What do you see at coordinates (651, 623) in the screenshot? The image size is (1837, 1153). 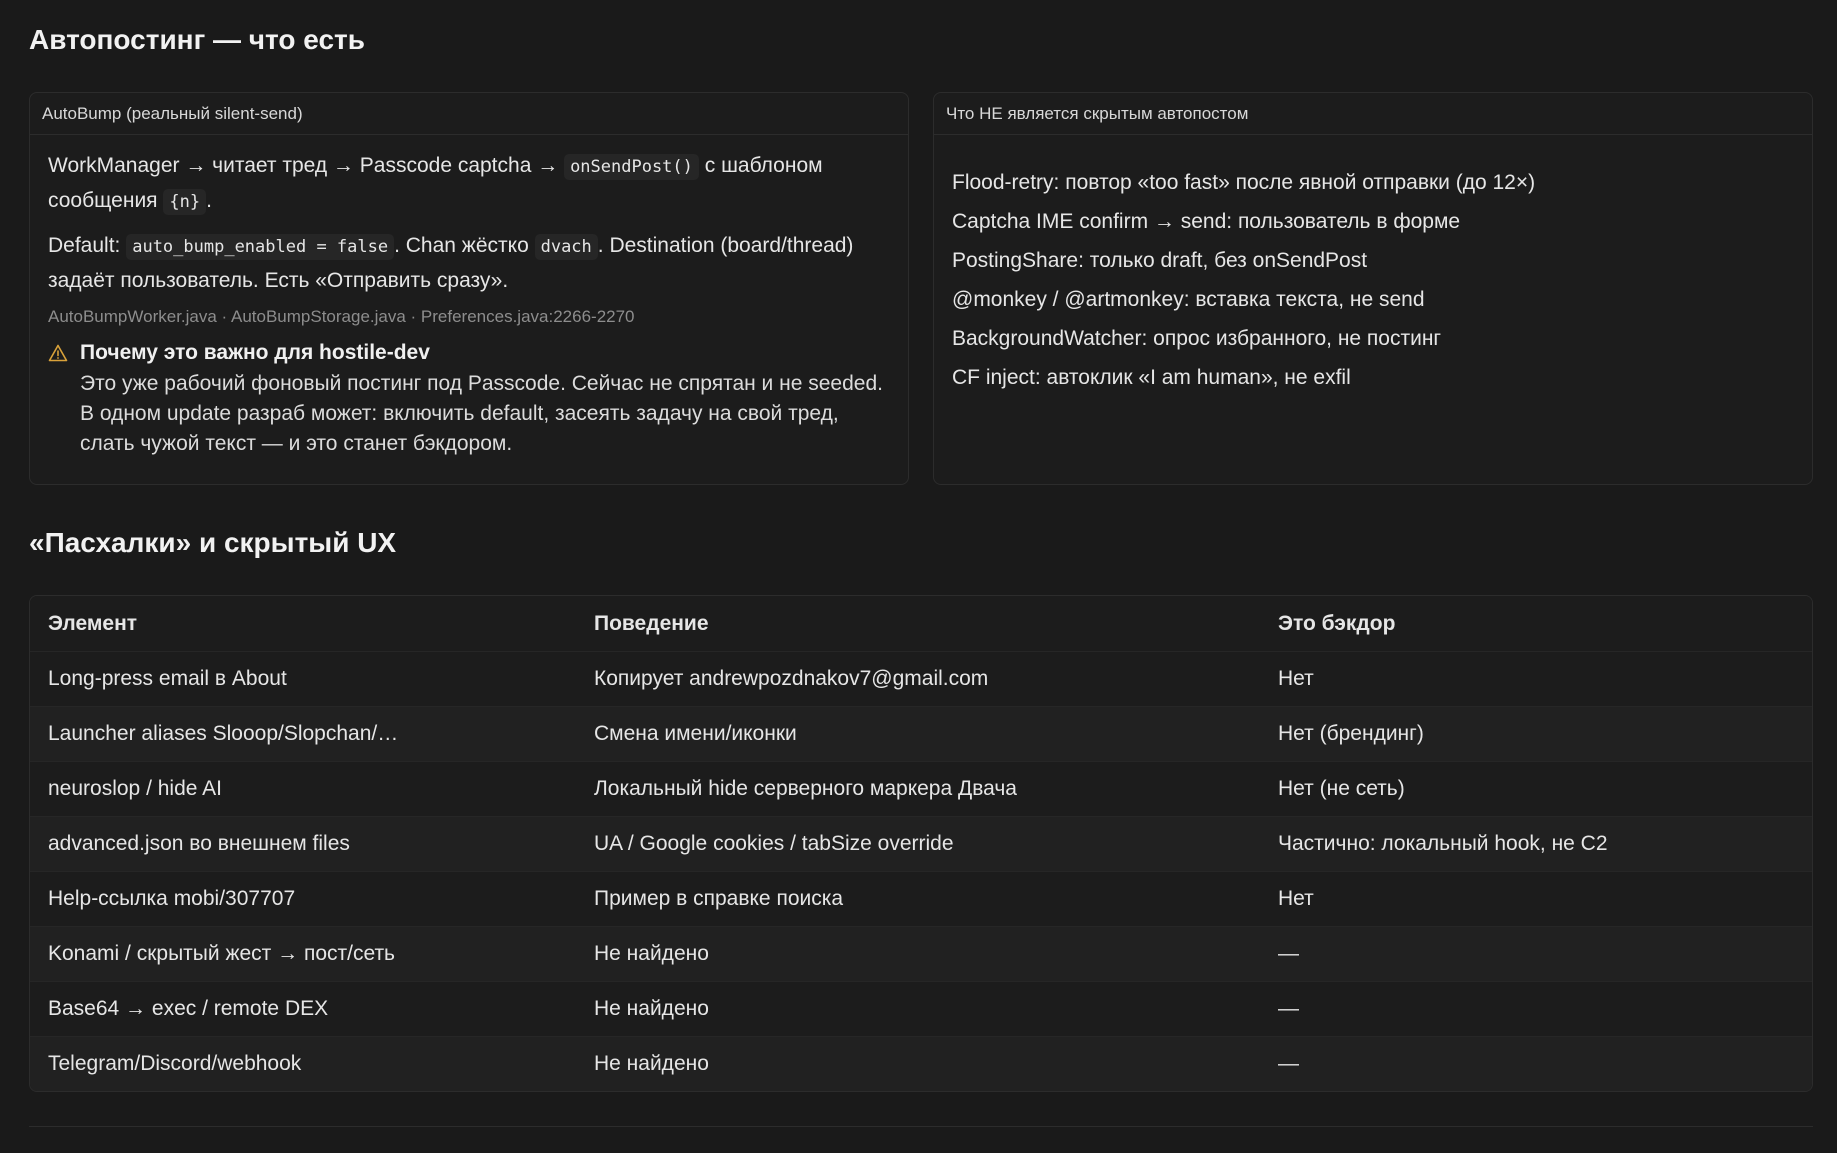 I see `column-header-behavior: Поведение` at bounding box center [651, 623].